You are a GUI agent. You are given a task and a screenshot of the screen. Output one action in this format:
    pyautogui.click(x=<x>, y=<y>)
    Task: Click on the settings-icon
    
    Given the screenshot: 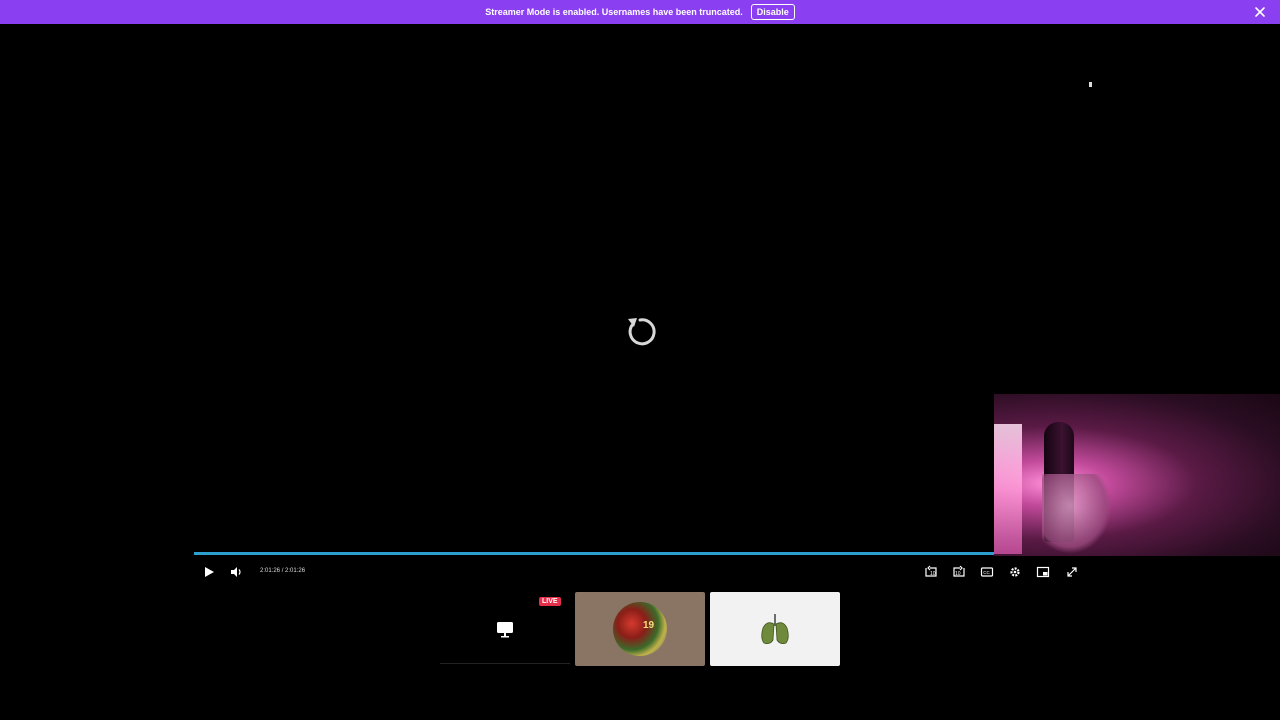 What is the action you would take?
    pyautogui.click(x=1015, y=572)
    